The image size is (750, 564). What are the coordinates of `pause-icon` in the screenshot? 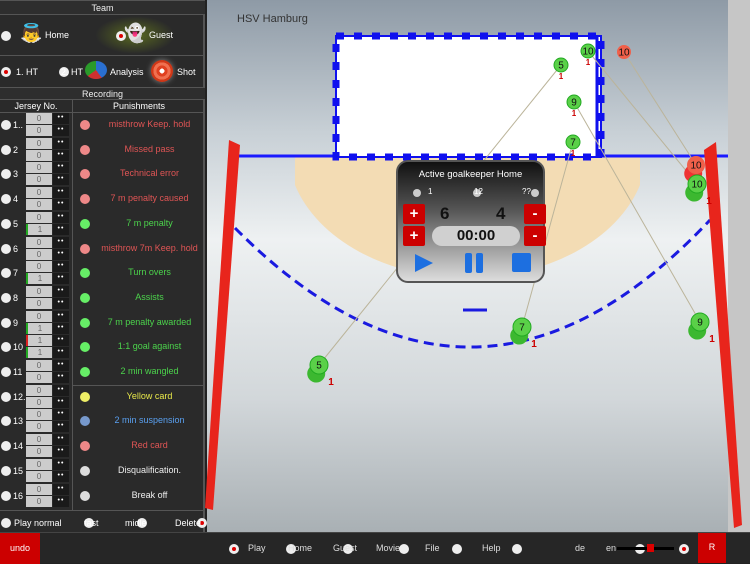 It's located at (475, 263).